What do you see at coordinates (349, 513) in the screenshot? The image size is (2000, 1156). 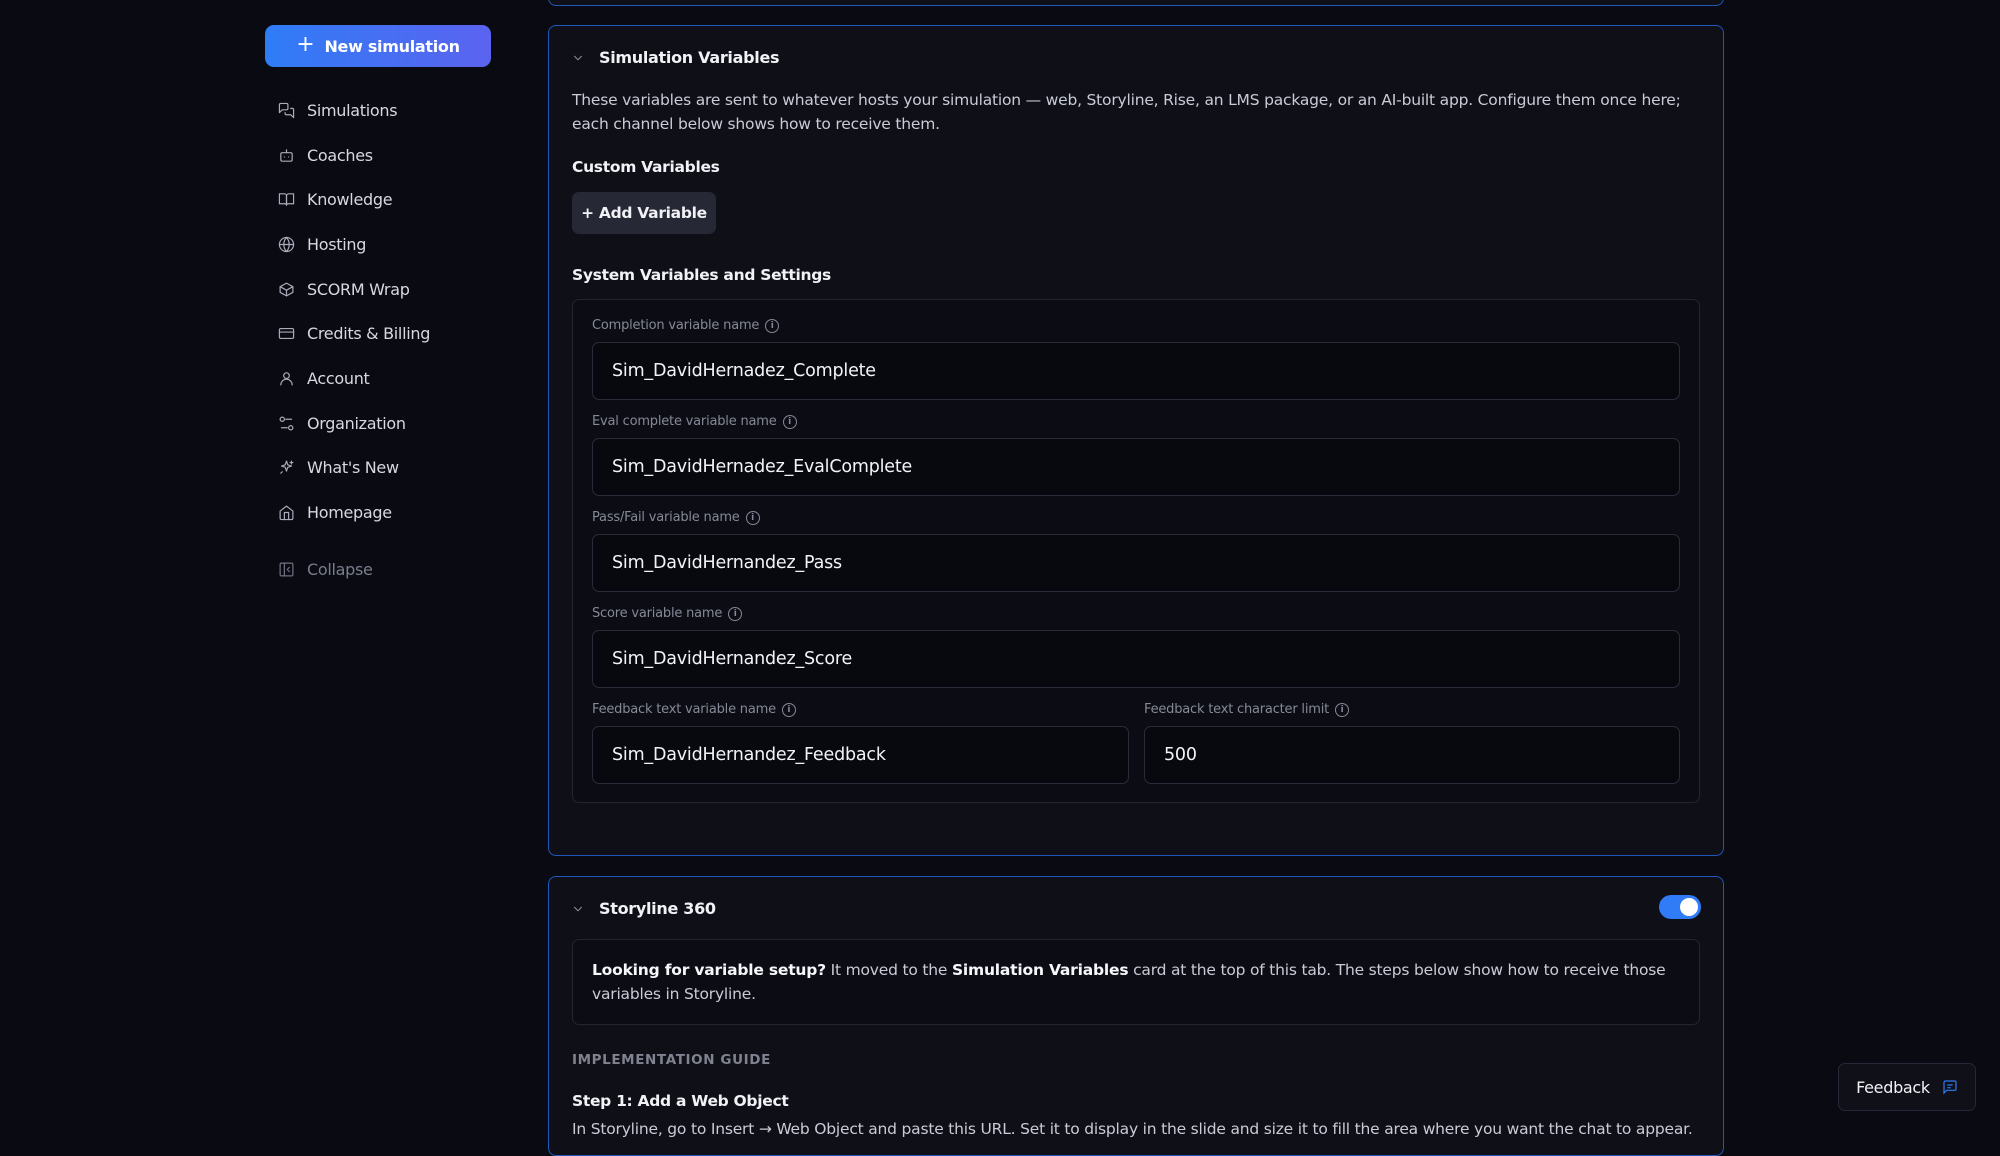 I see `sidebar-item-label: Homepage` at bounding box center [349, 513].